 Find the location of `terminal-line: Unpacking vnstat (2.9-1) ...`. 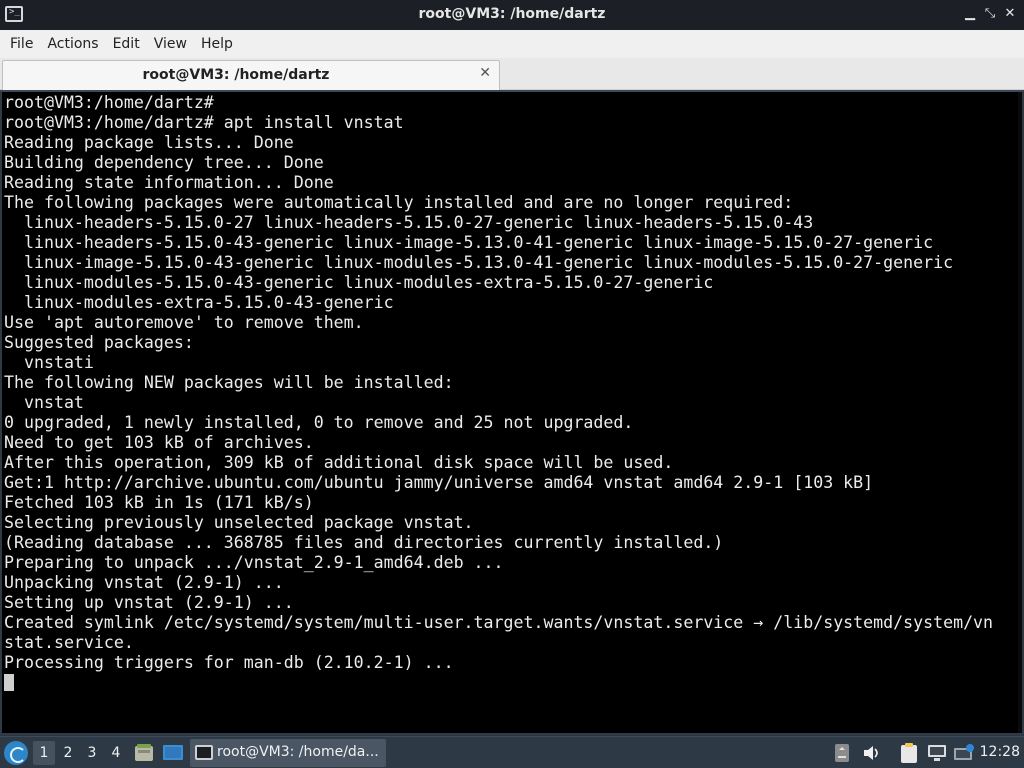

terminal-line: Unpacking vnstat (2.9-1) ... is located at coordinates (144, 582).